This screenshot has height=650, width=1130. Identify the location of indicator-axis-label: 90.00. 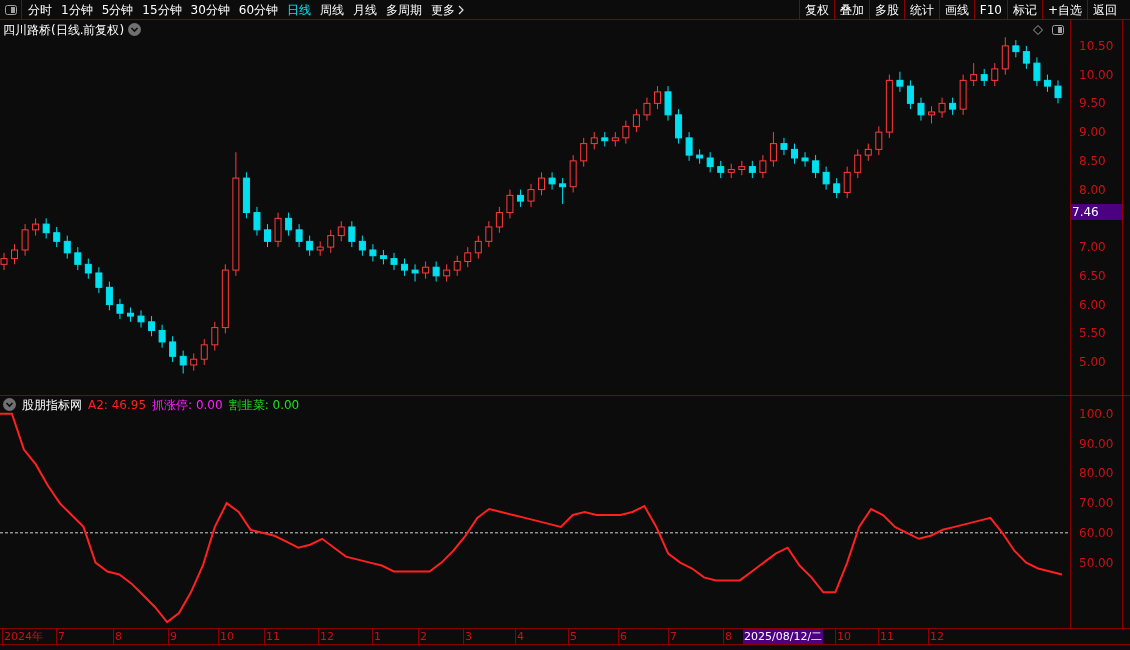
(1096, 443).